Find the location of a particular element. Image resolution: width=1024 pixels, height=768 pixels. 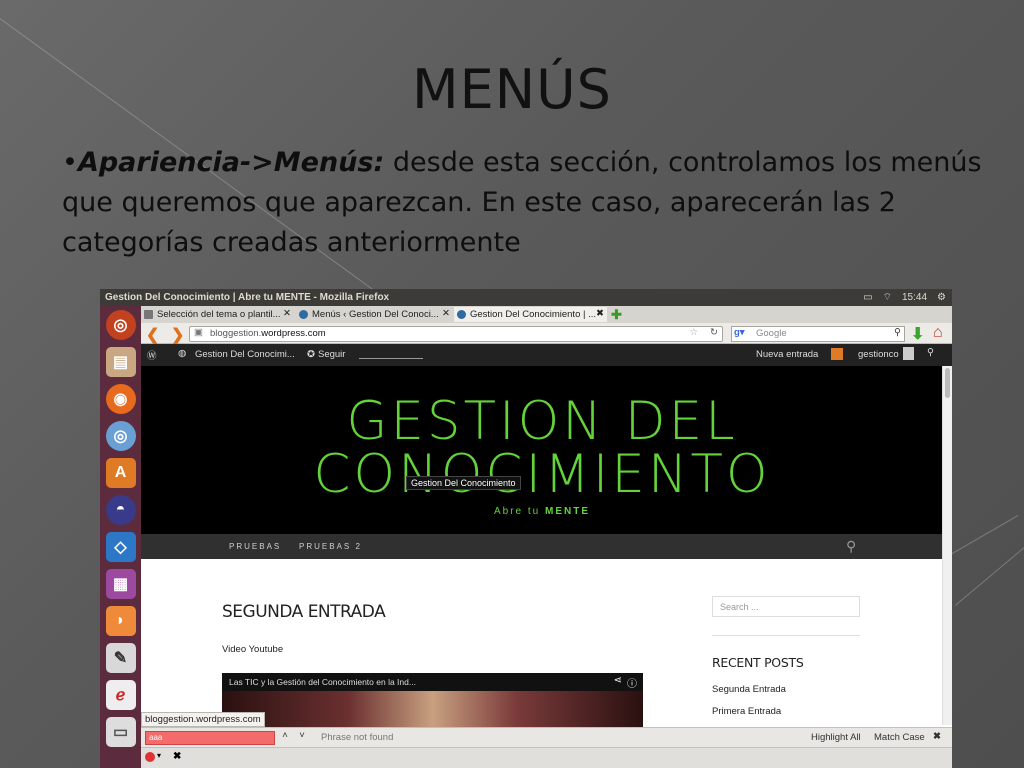

find-next-button: ˅ is located at coordinates (302, 735).